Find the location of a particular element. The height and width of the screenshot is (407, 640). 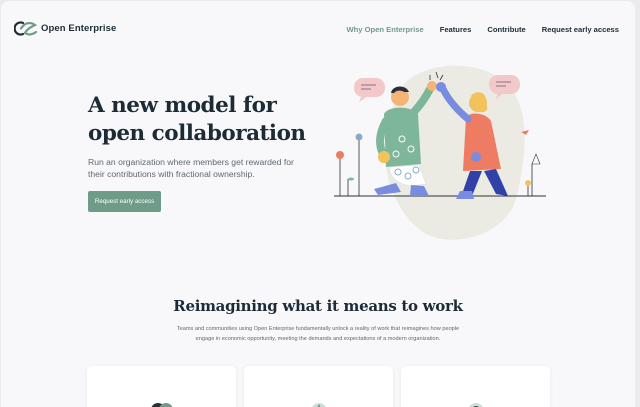

nav-link-contribute: Contribute is located at coordinates (506, 29).